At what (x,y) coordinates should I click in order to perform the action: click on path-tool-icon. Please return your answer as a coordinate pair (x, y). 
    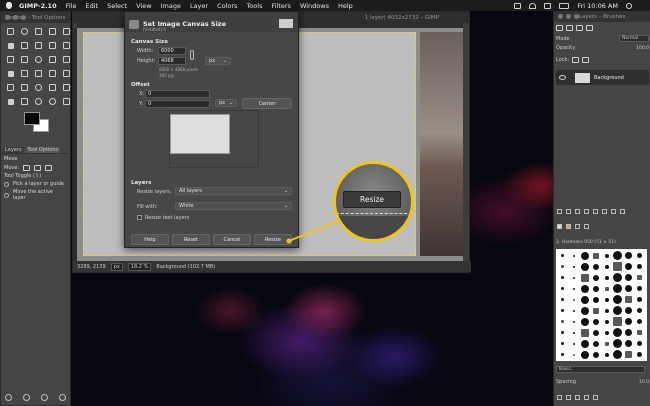
    Looking at the image, I should click on (24, 101).